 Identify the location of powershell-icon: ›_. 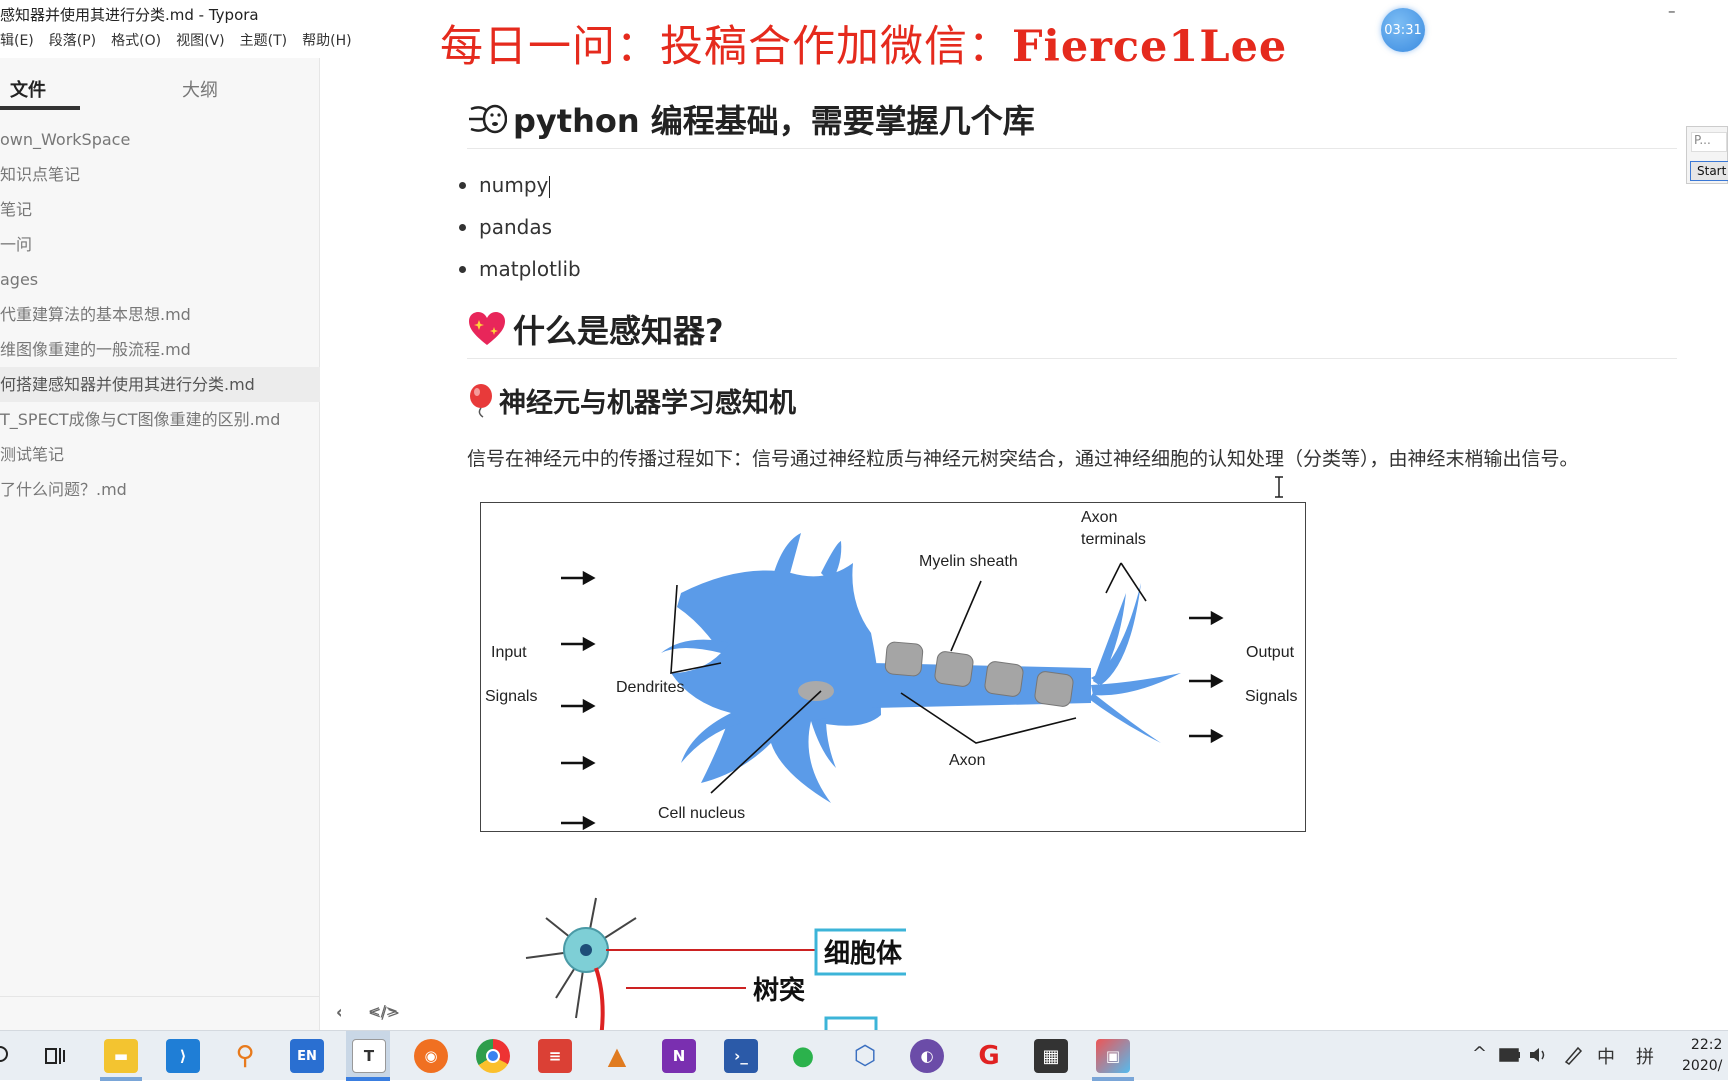
(741, 1056).